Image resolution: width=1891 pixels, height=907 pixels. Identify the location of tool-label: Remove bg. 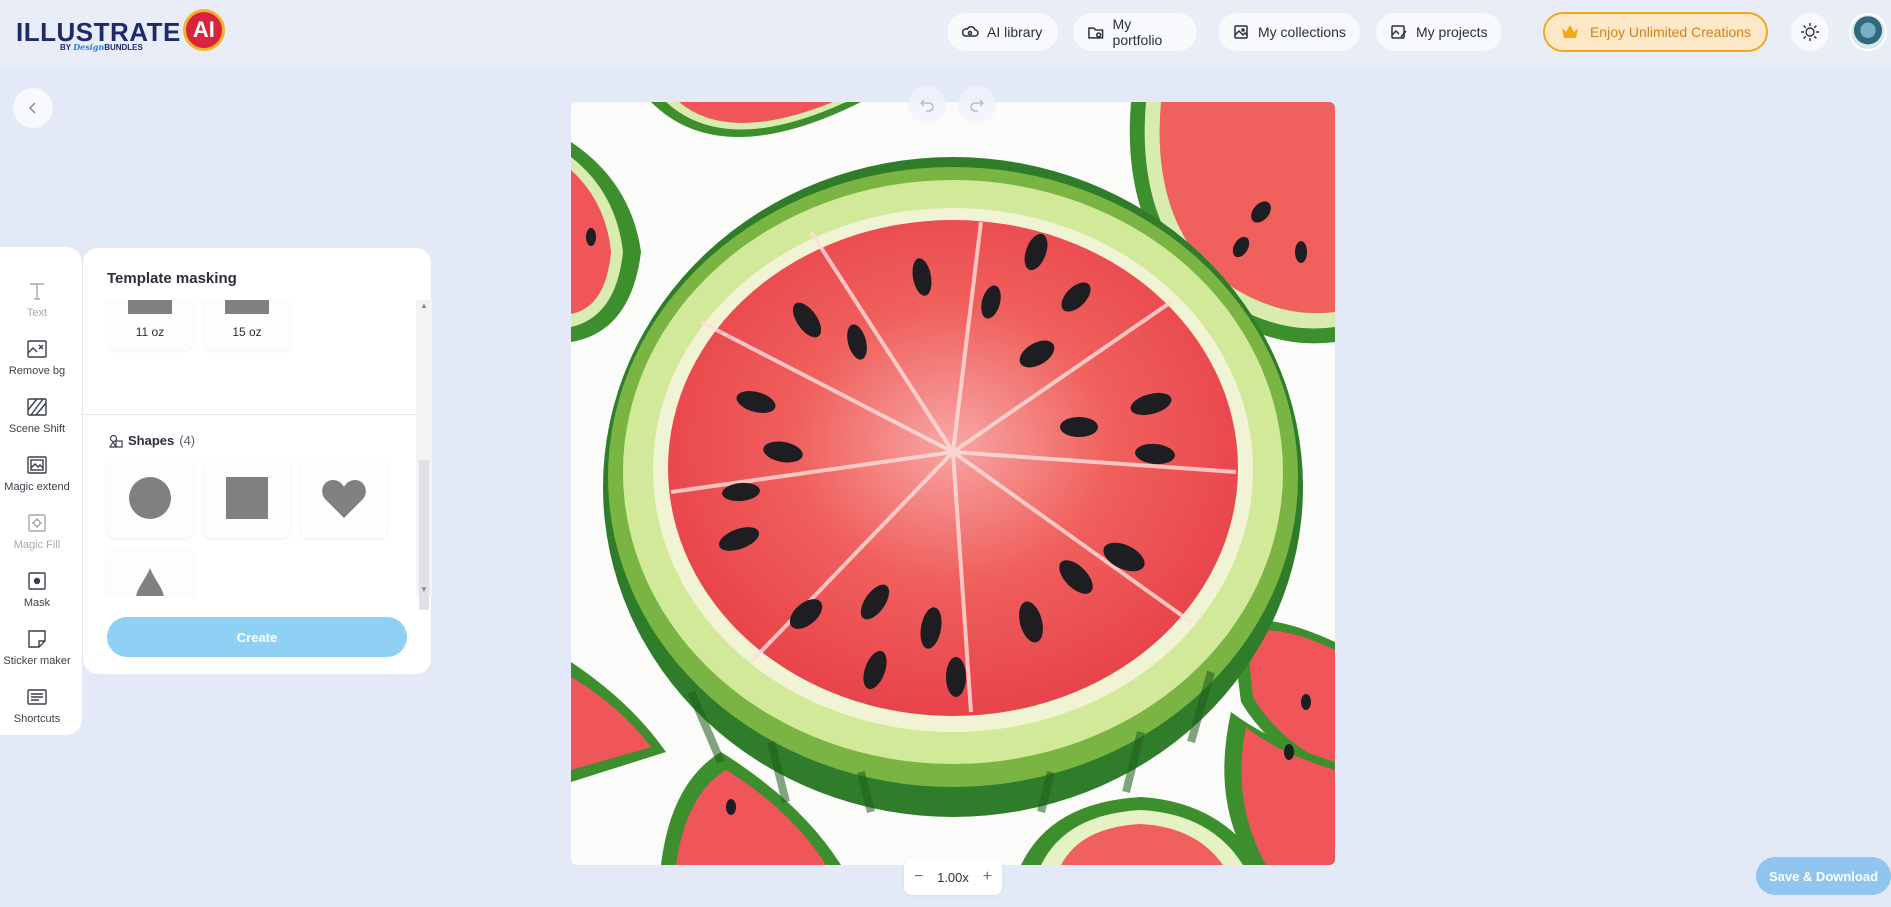
(37, 370).